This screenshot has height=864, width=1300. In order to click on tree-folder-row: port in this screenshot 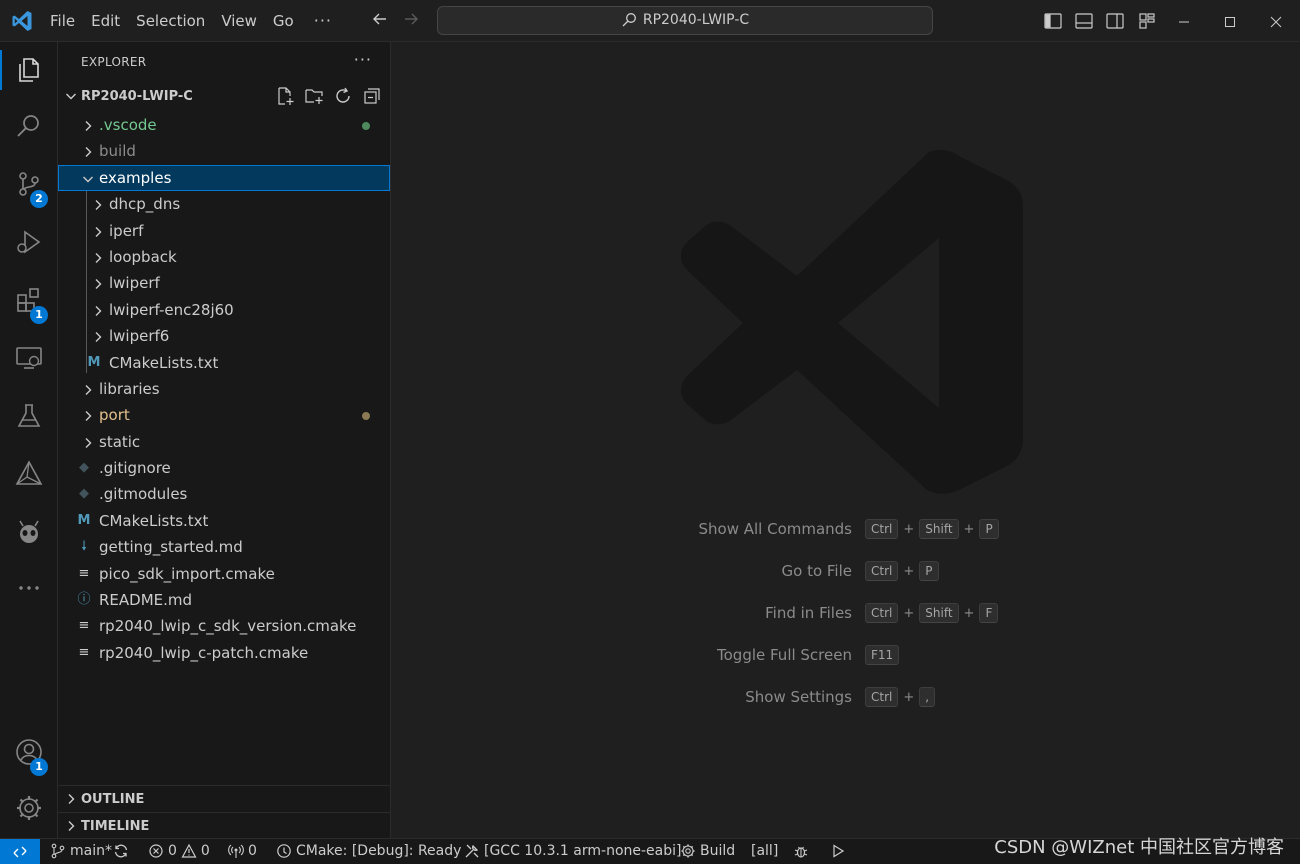, I will do `click(224, 415)`.